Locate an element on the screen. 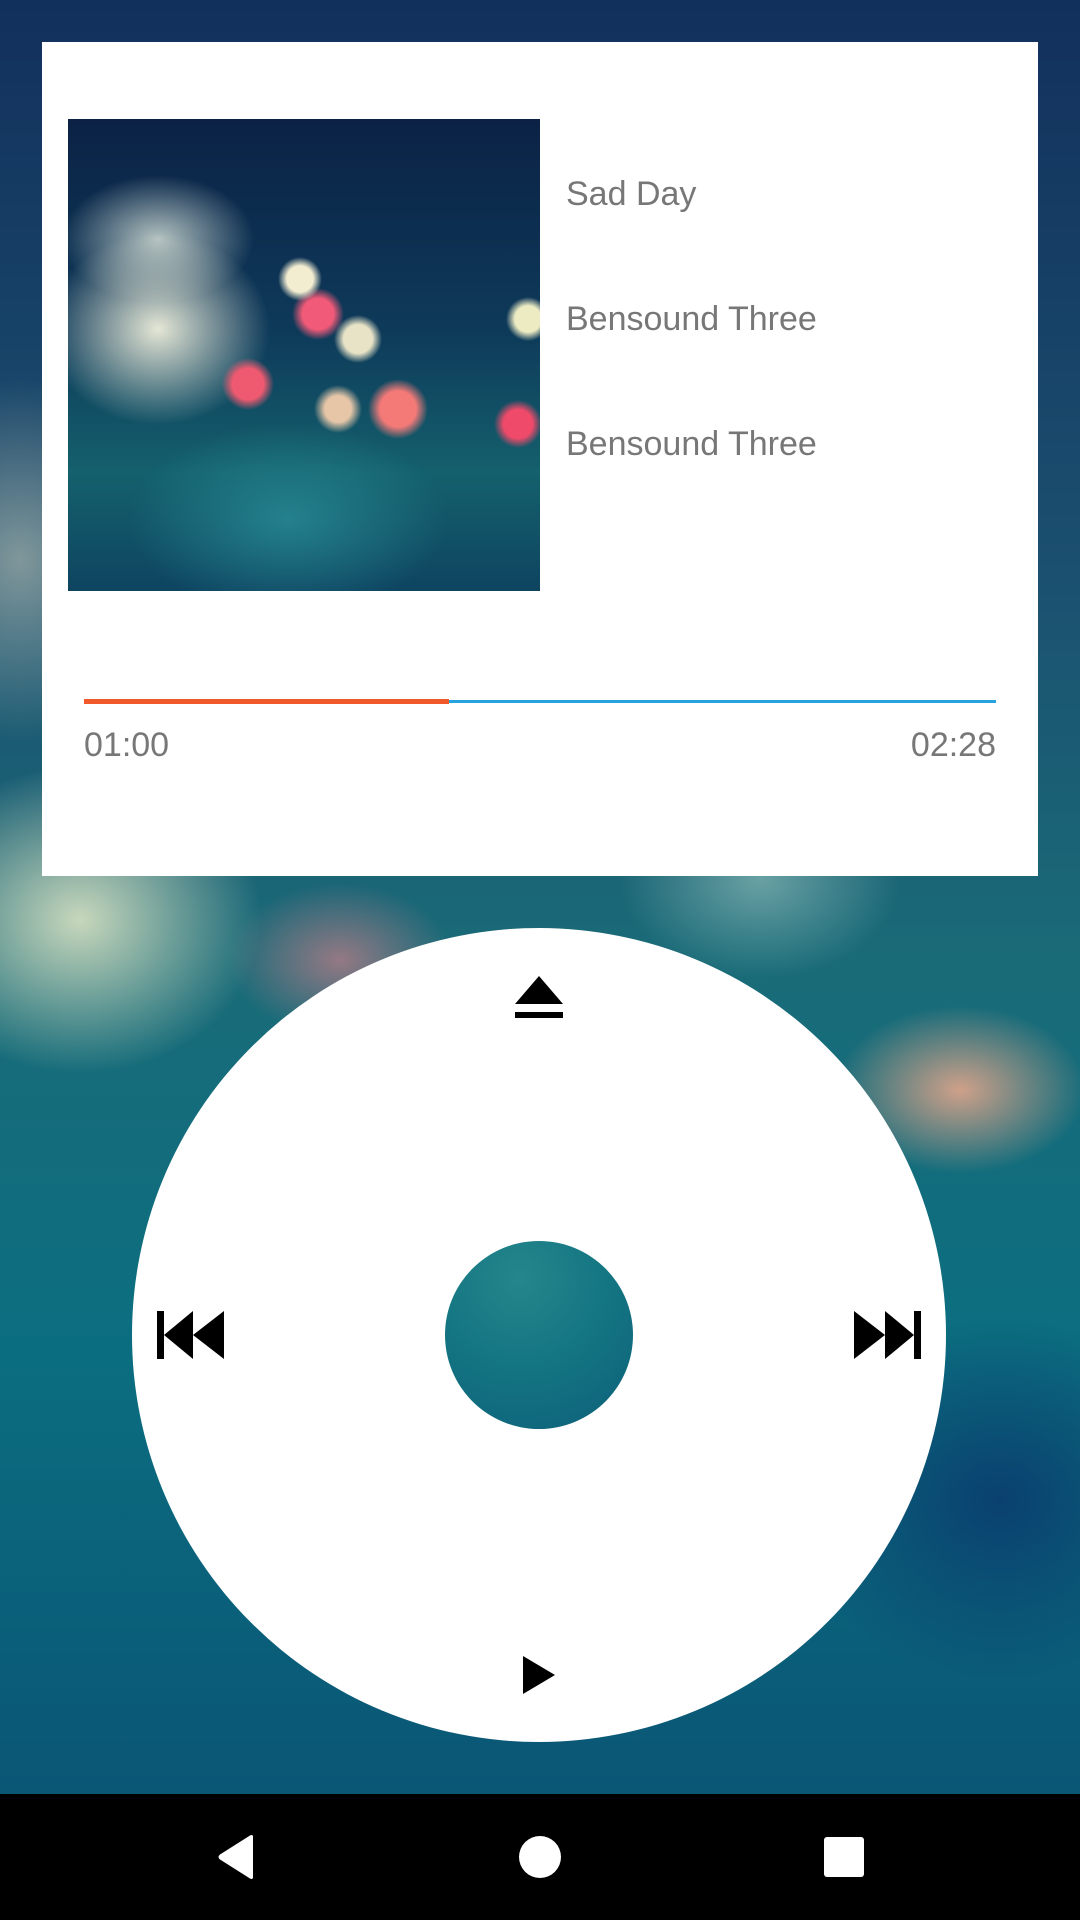  total-time: 02:28 is located at coordinates (953, 745).